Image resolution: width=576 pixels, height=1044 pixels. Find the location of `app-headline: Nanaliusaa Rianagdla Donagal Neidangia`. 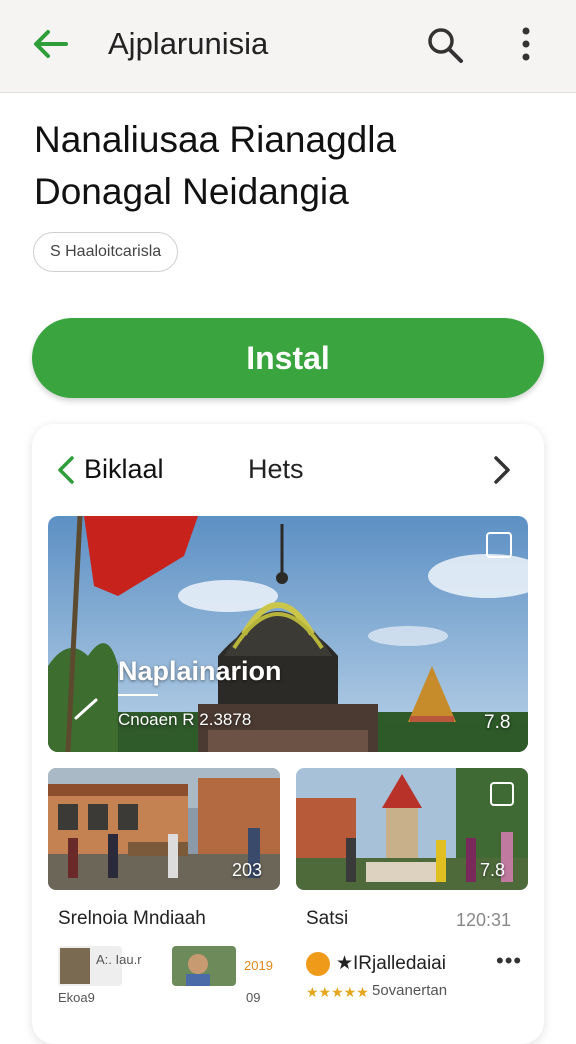

app-headline: Nanaliusaa Rianagdla Donagal Neidangia is located at coordinates (294, 166).